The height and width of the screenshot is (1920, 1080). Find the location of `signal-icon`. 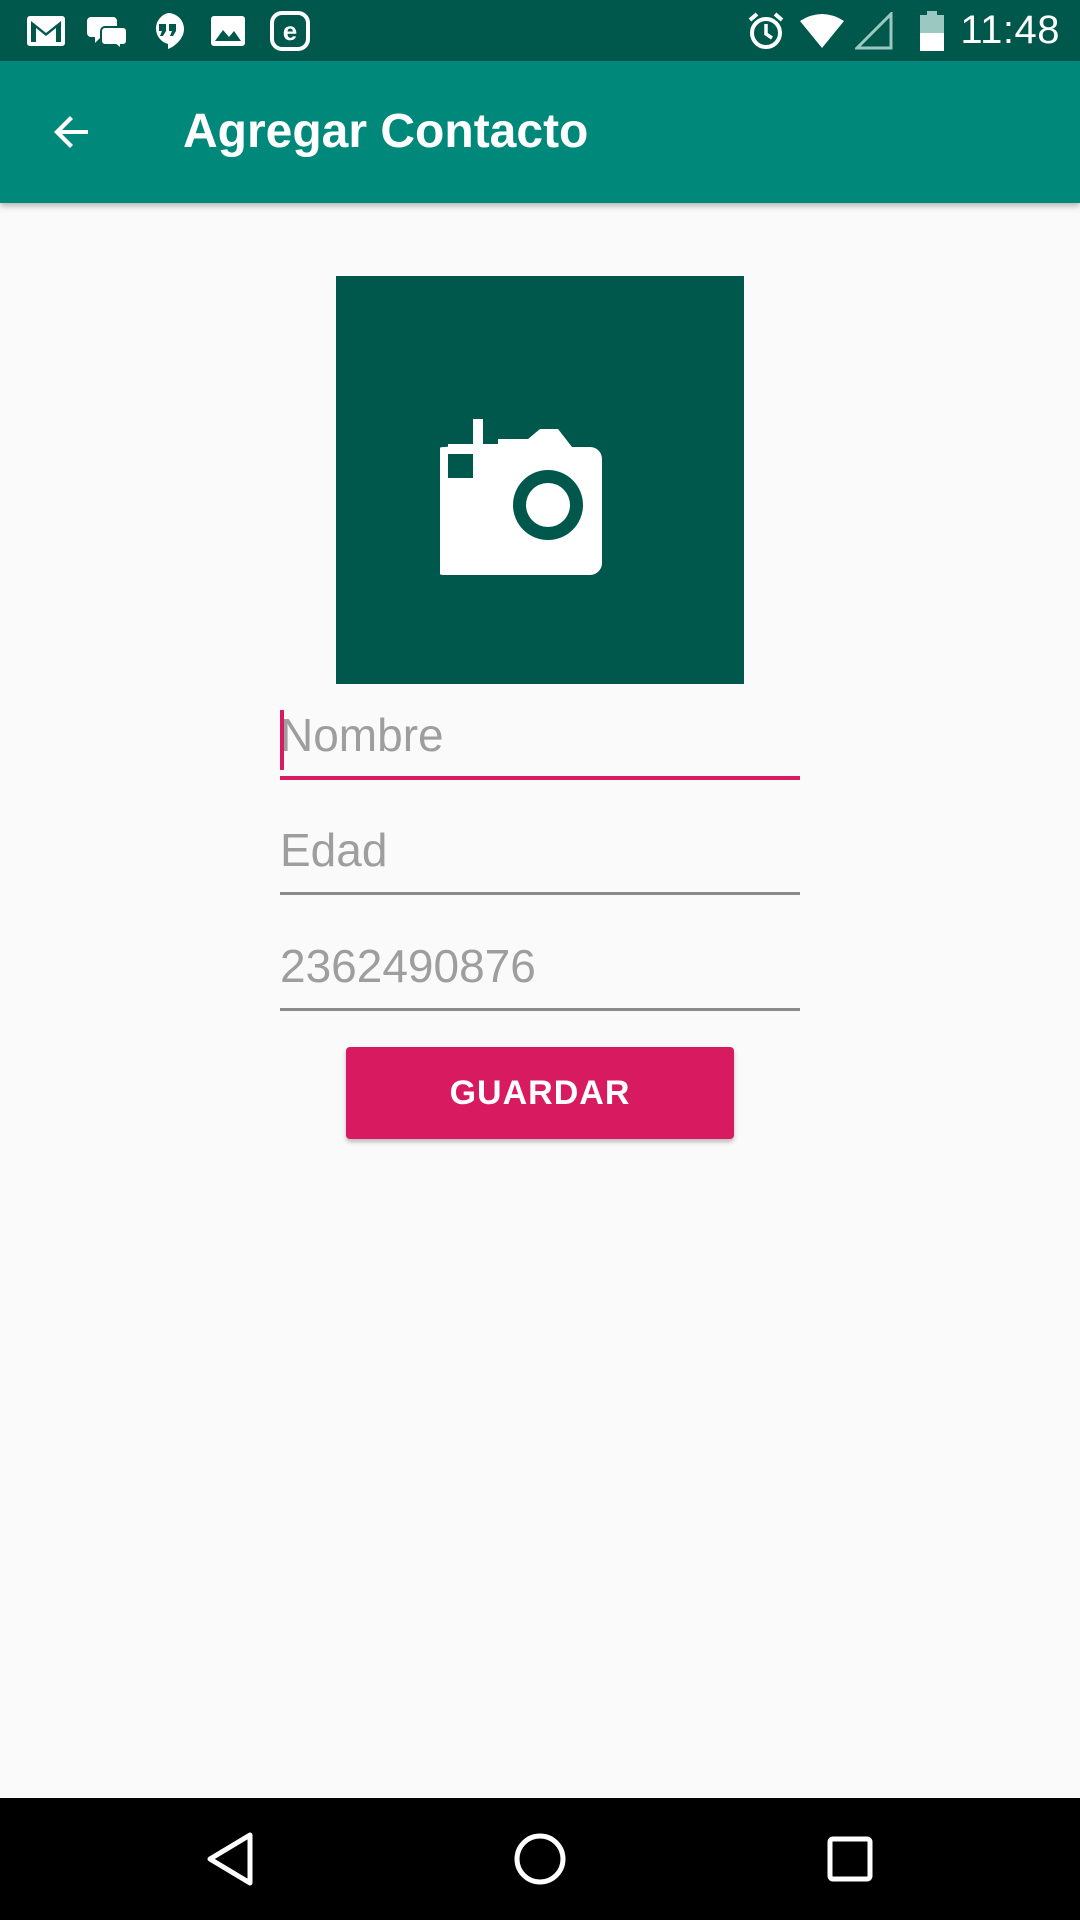

signal-icon is located at coordinates (874, 31).